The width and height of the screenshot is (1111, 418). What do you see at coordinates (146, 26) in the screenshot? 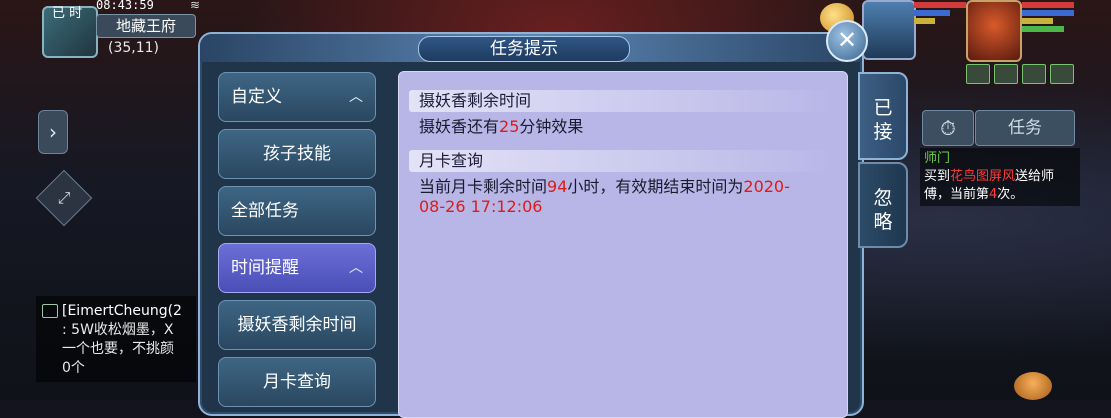
I see `location-name: 地藏王府` at bounding box center [146, 26].